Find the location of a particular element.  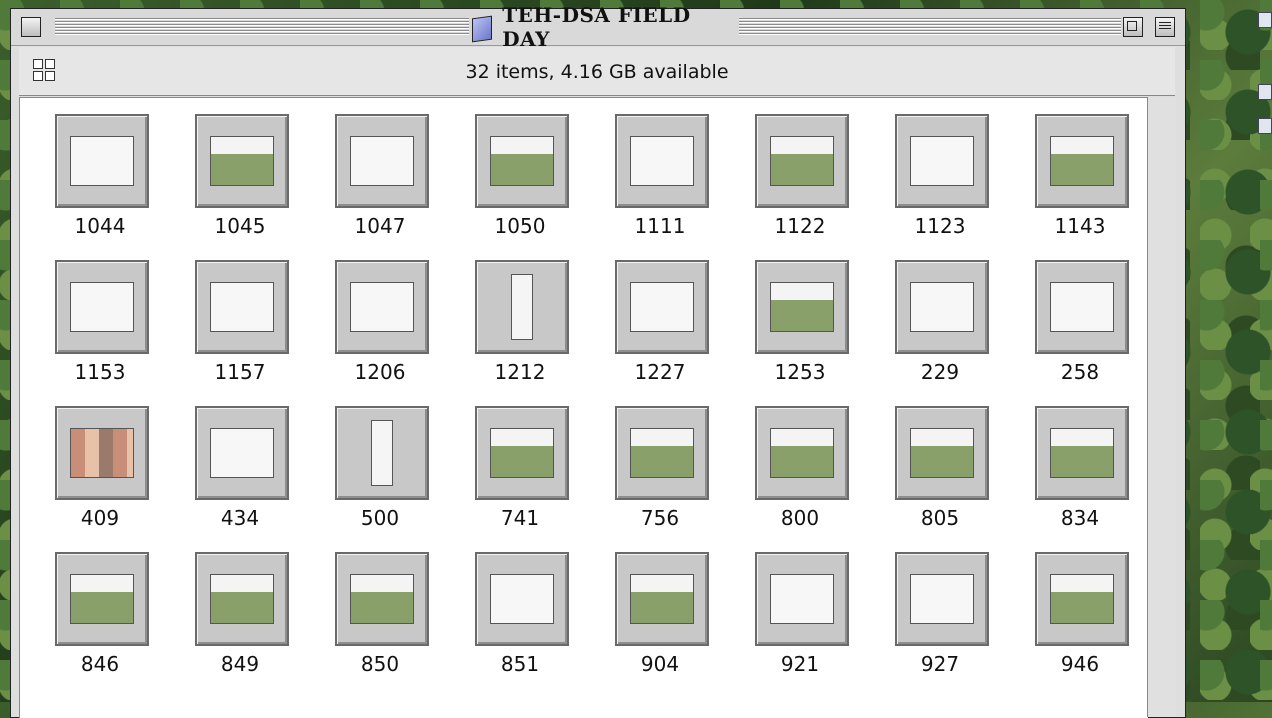

file-name-label: 850 is located at coordinates (380, 664).